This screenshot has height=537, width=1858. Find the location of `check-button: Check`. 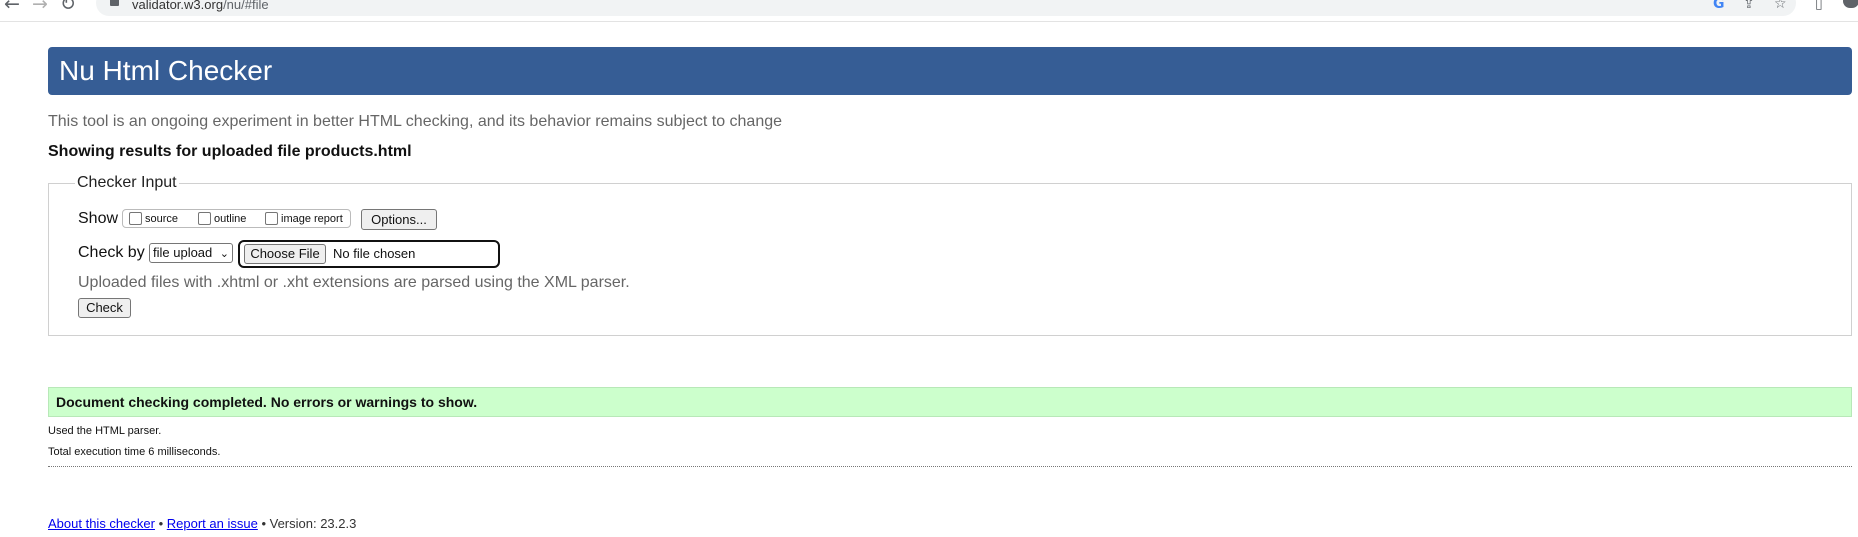

check-button: Check is located at coordinates (104, 308).